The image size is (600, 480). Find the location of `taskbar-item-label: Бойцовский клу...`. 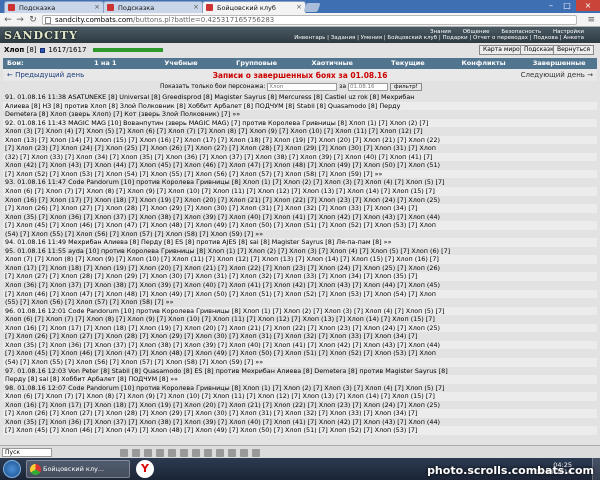

taskbar-item-label: Бойцовский клу... is located at coordinates (74, 469).